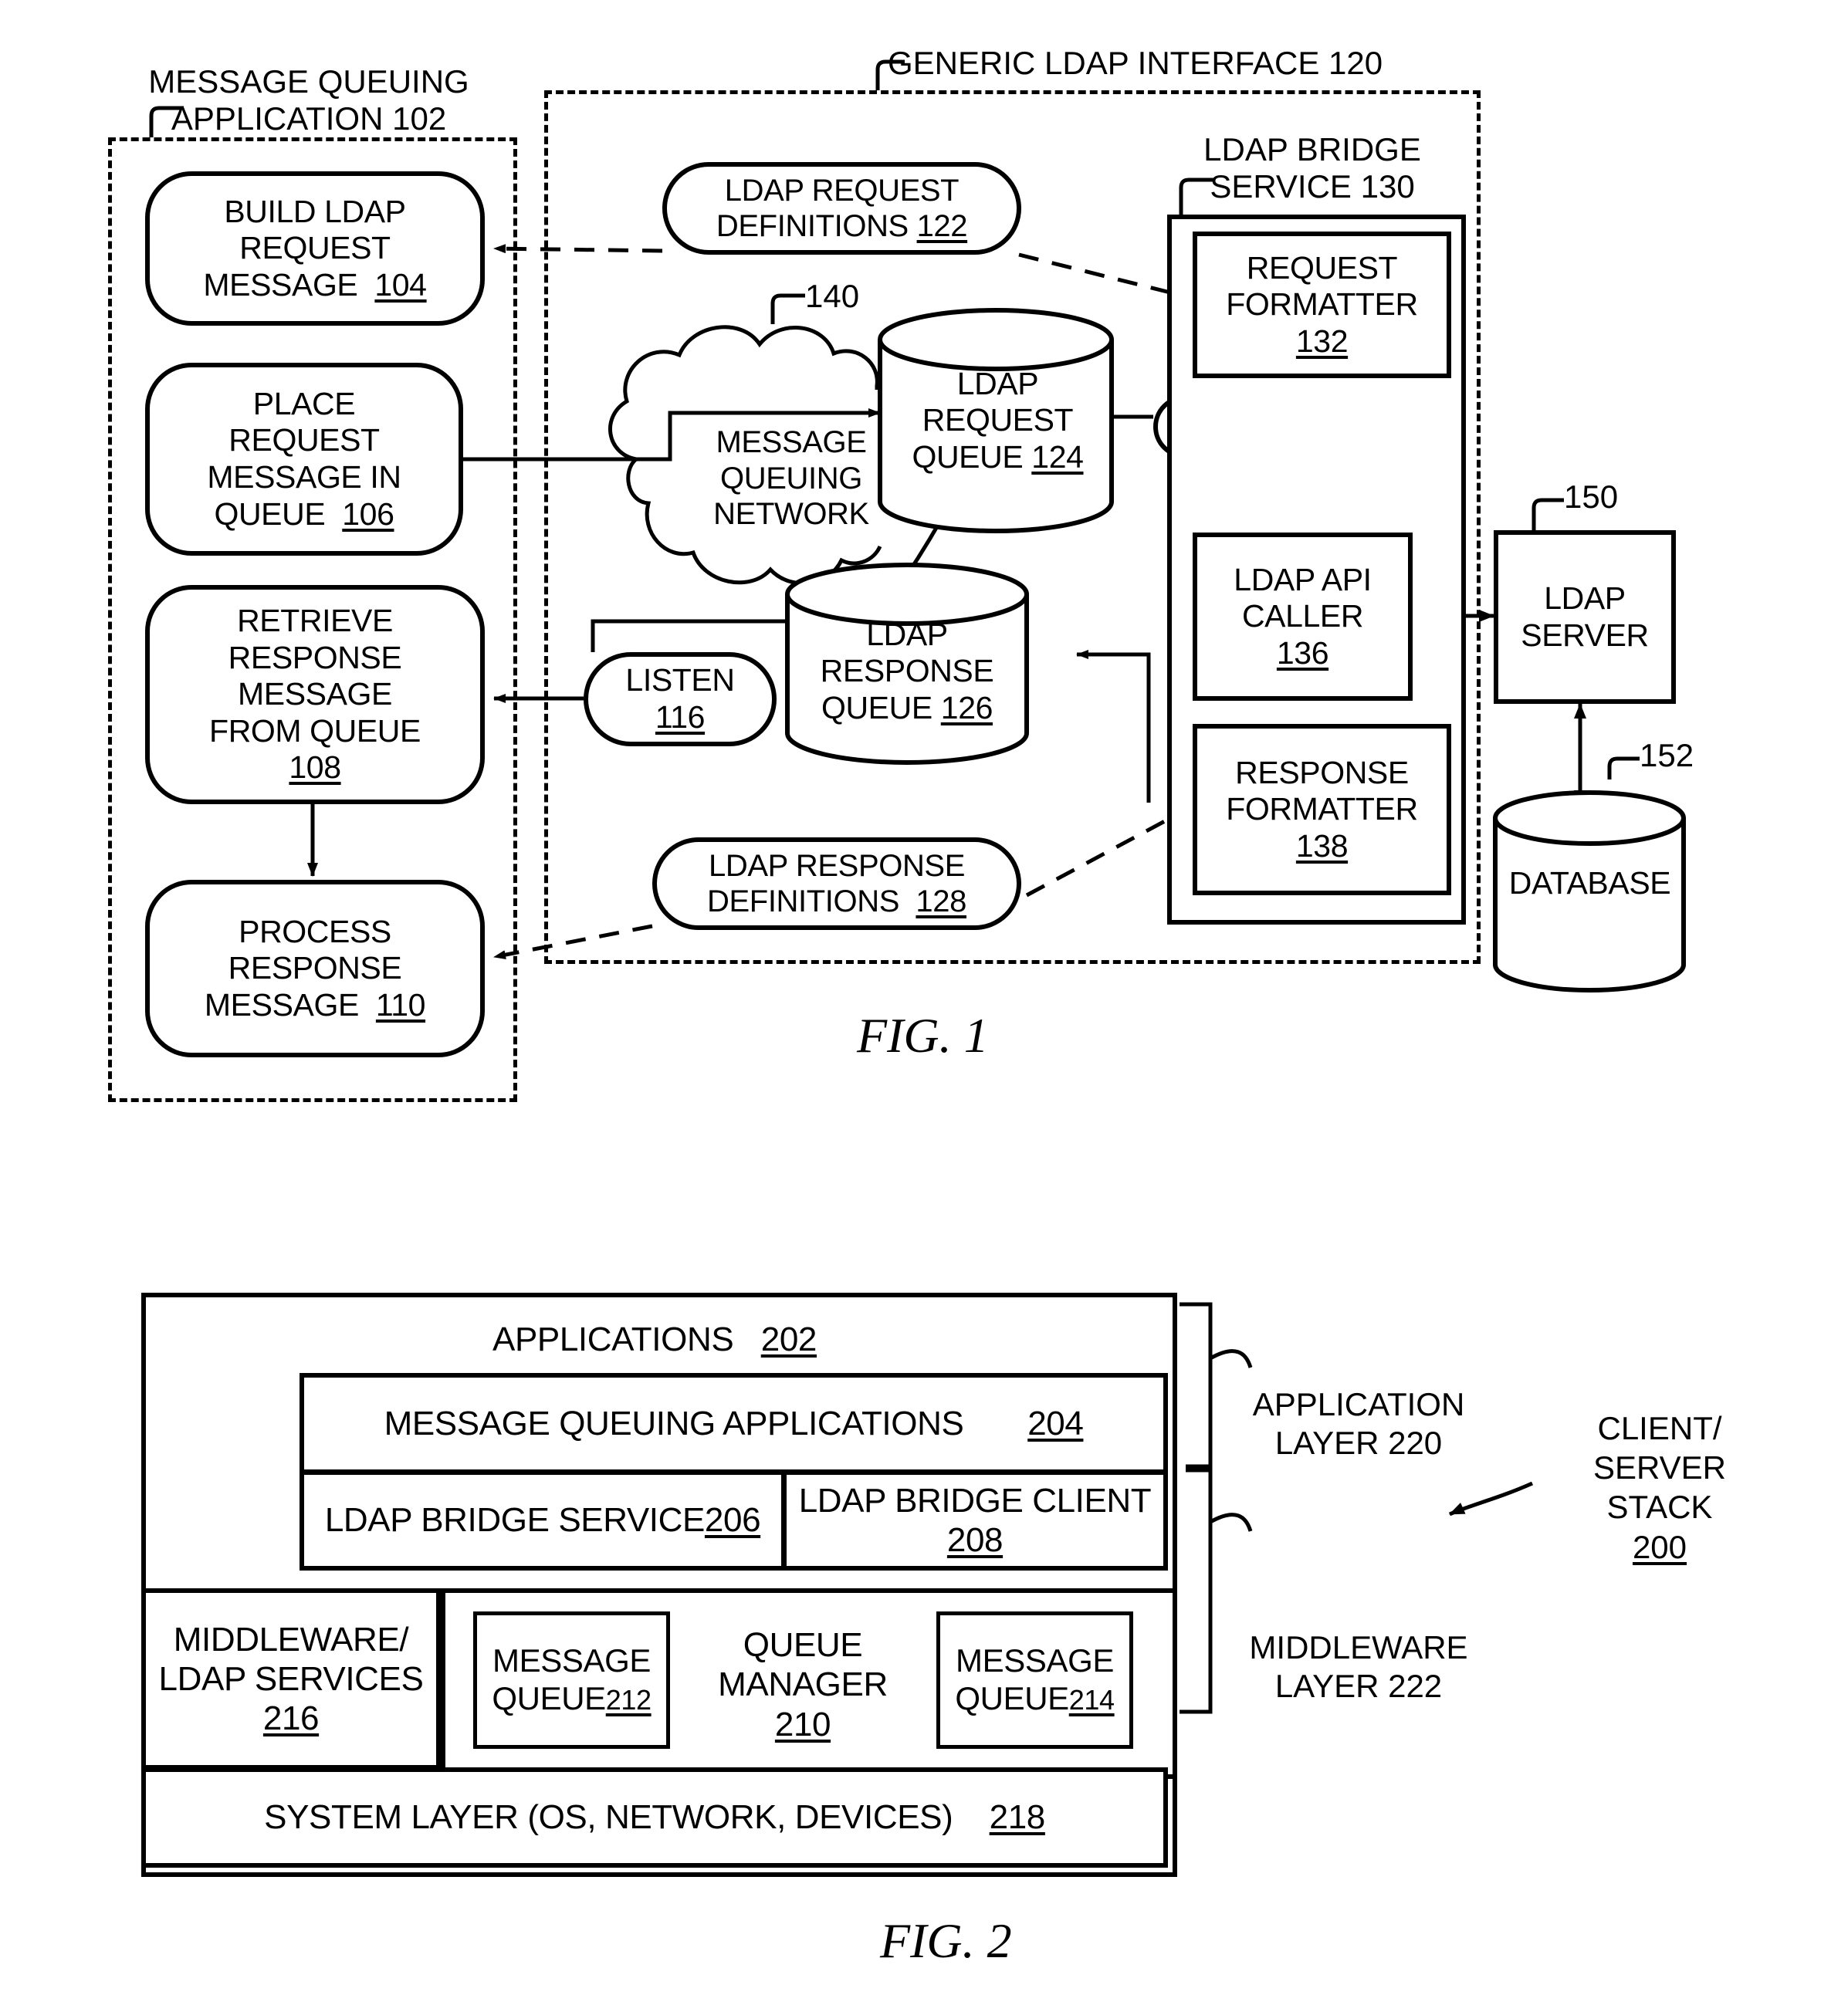 The height and width of the screenshot is (2012, 1848). Describe the element at coordinates (1585, 598) in the screenshot. I see `ldap-server-line1: LDAP` at that location.